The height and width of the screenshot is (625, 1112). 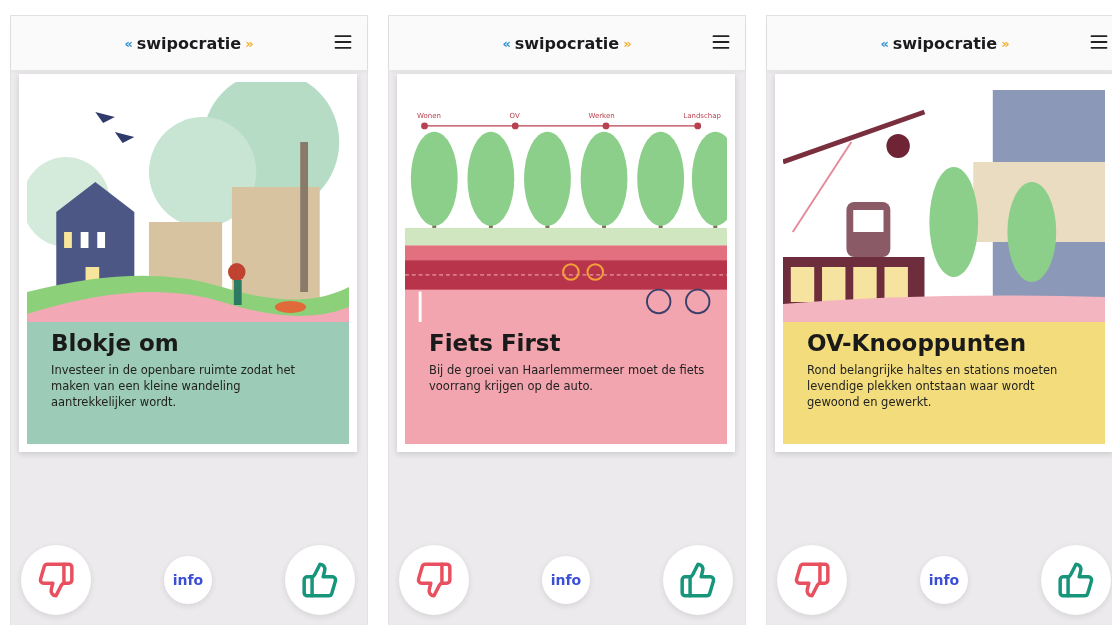 What do you see at coordinates (917, 343) in the screenshot?
I see `card-title: OV-Knooppunten` at bounding box center [917, 343].